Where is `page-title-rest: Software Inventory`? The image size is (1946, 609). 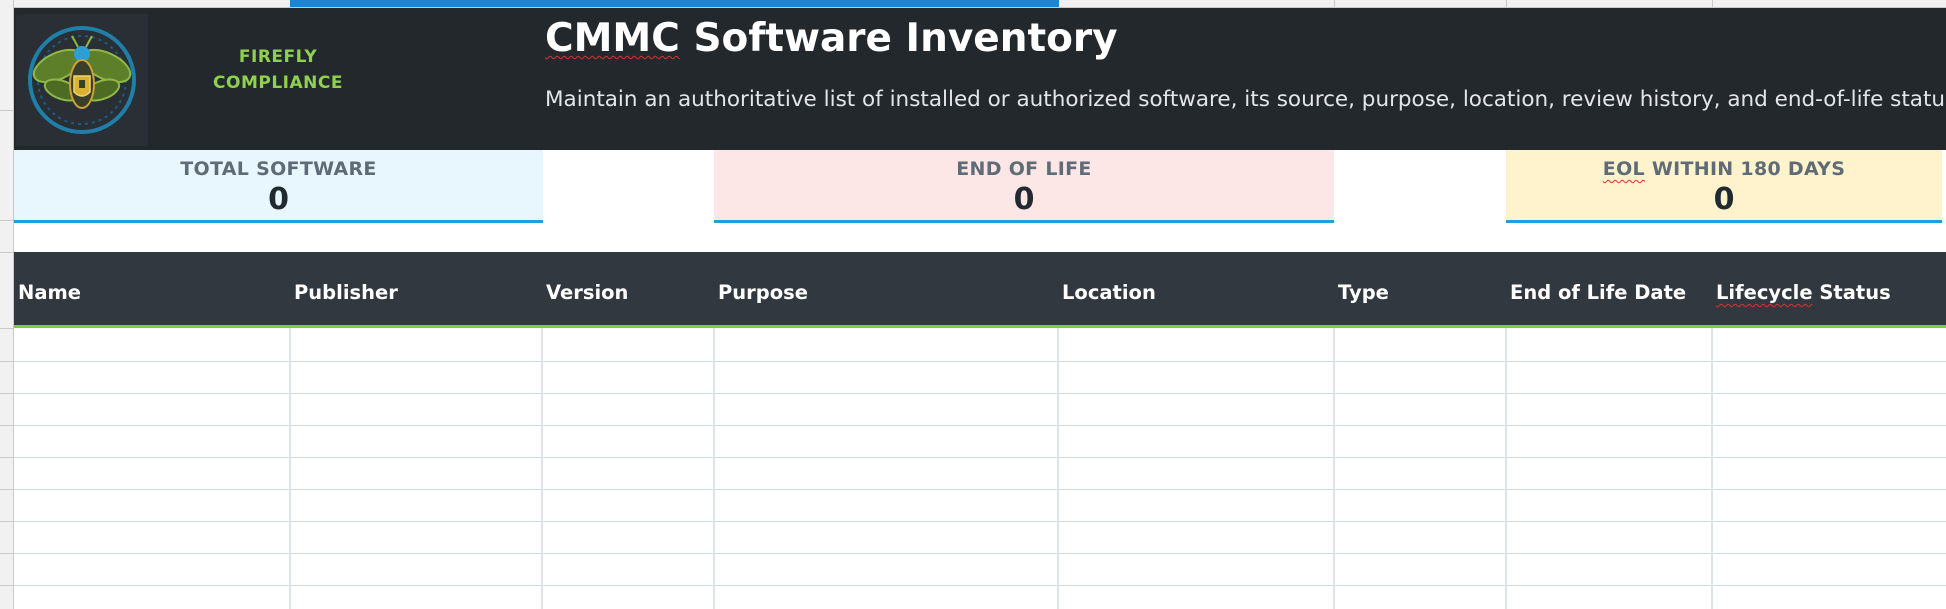 page-title-rest: Software Inventory is located at coordinates (898, 38).